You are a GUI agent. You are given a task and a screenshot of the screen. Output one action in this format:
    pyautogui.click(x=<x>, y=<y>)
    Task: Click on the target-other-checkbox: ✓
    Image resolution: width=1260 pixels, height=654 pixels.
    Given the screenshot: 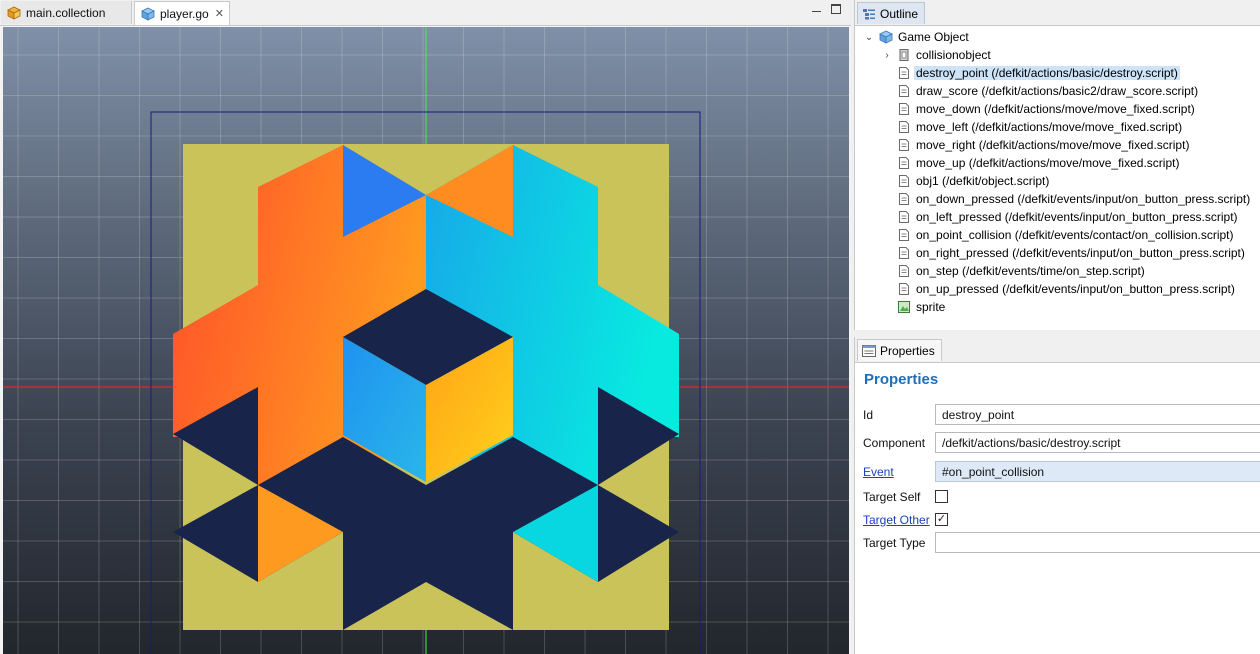 What is the action you would take?
    pyautogui.click(x=941, y=519)
    